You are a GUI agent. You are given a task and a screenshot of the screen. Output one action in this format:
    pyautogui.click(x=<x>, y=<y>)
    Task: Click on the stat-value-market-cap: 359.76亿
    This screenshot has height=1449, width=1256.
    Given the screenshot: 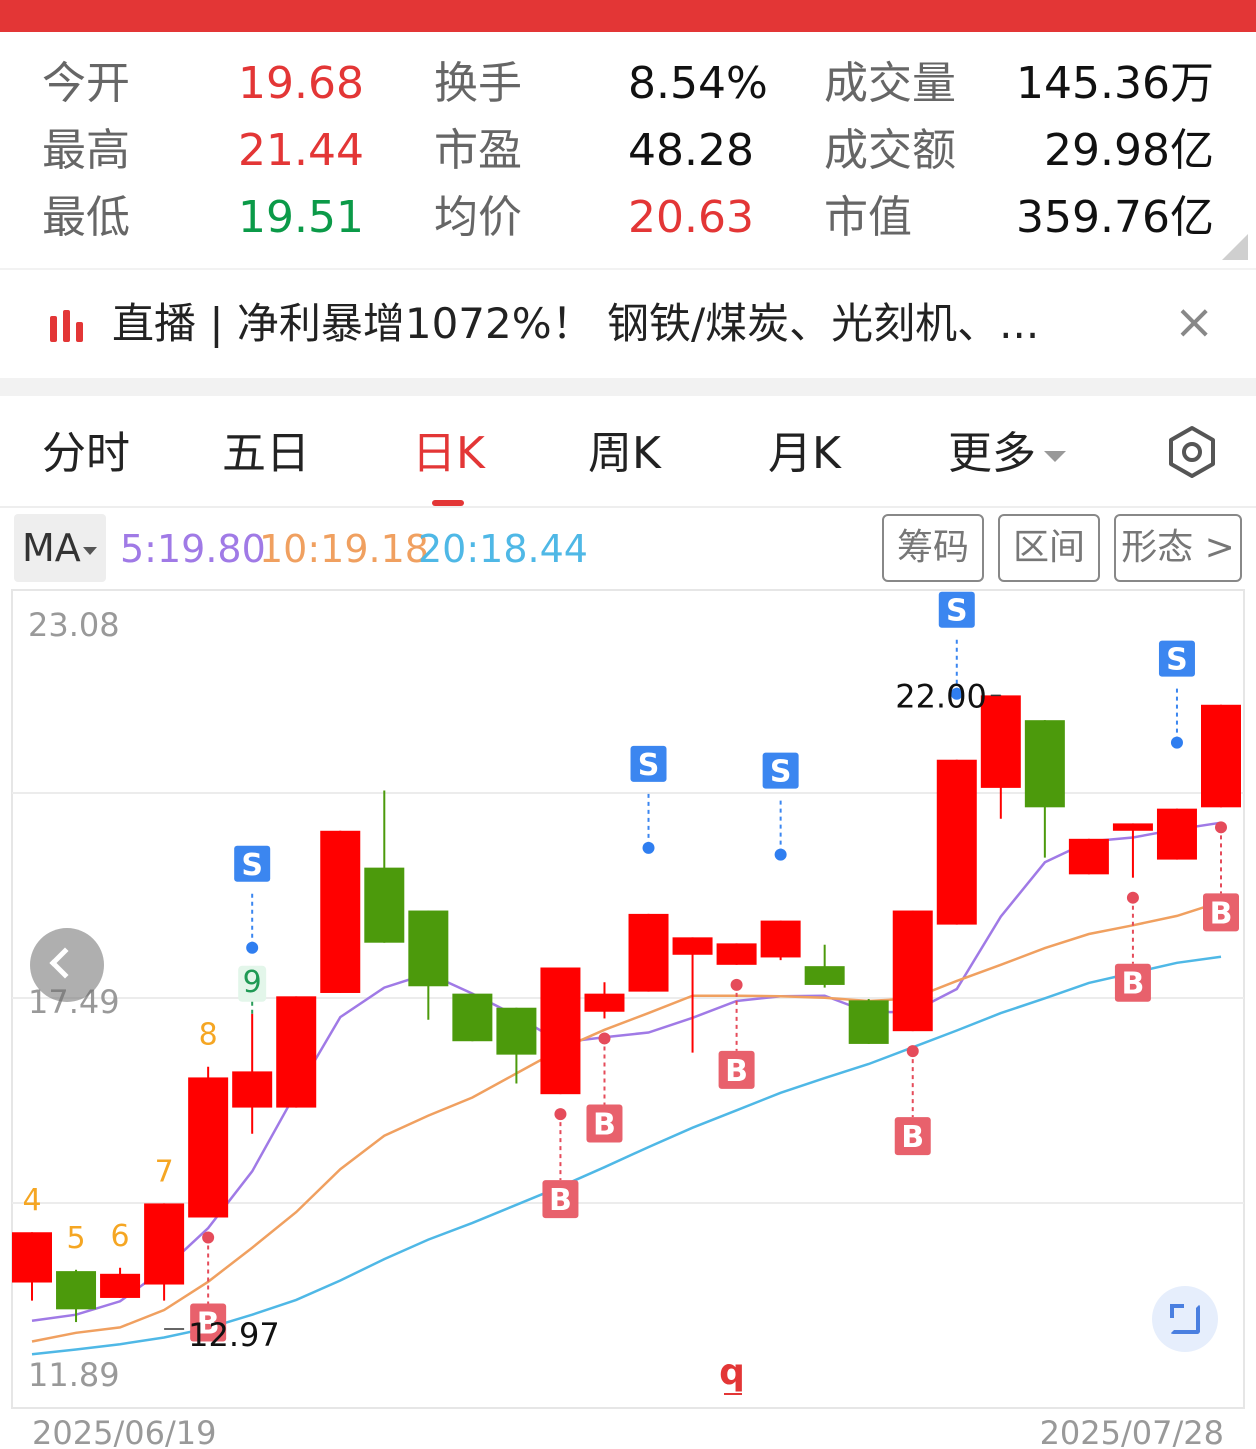 What is the action you would take?
    pyautogui.click(x=1115, y=217)
    